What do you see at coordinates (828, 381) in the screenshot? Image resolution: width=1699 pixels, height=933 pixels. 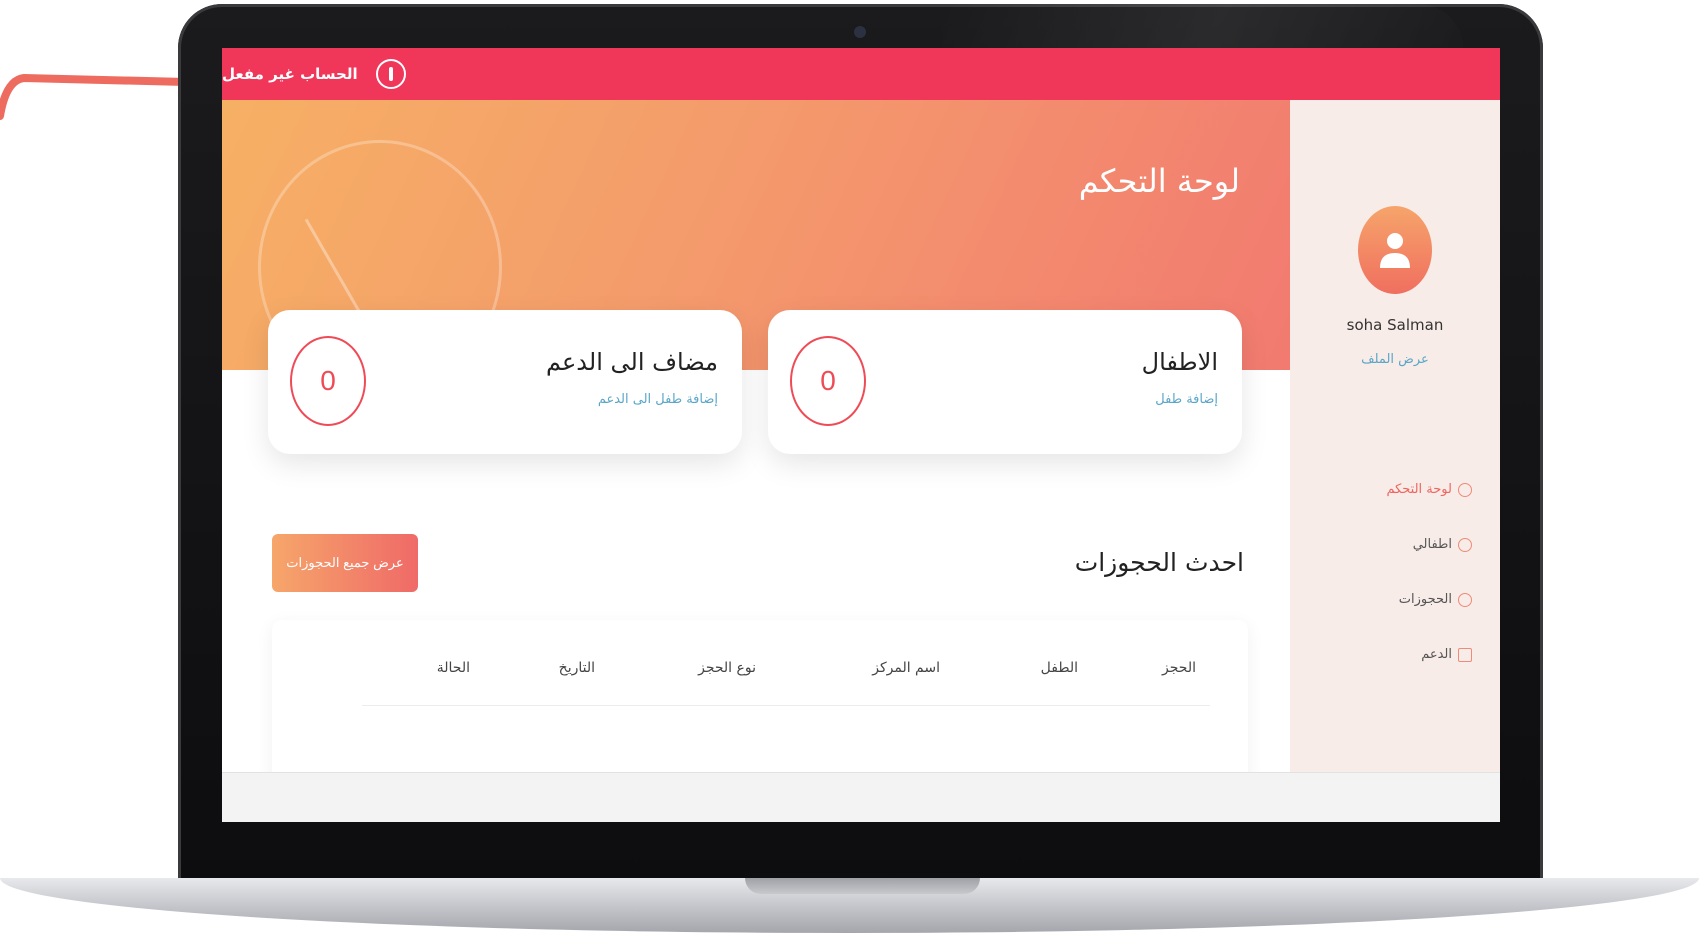 I see `children-count: 0` at bounding box center [828, 381].